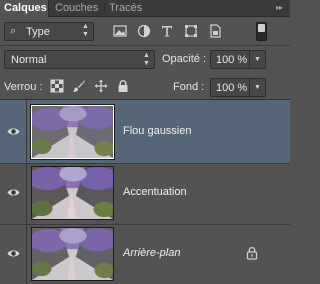  I want to click on image-filter-icon, so click(120, 31).